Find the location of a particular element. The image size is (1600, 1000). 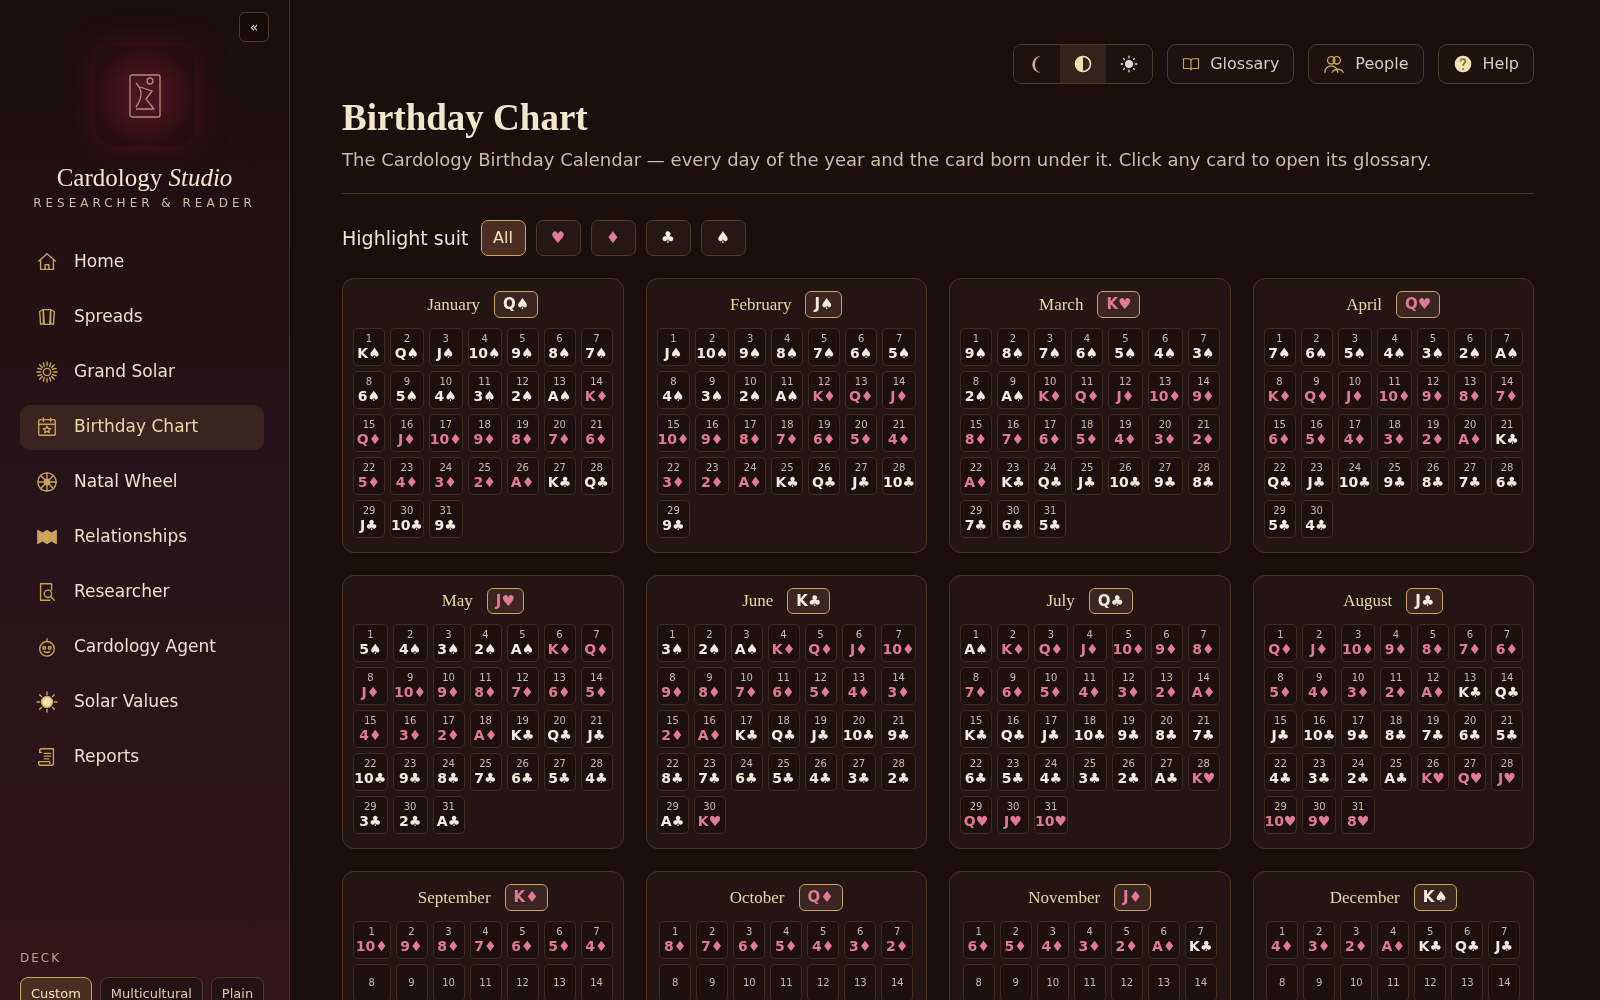

day-cell: 2 6♠ is located at coordinates (1316, 346).